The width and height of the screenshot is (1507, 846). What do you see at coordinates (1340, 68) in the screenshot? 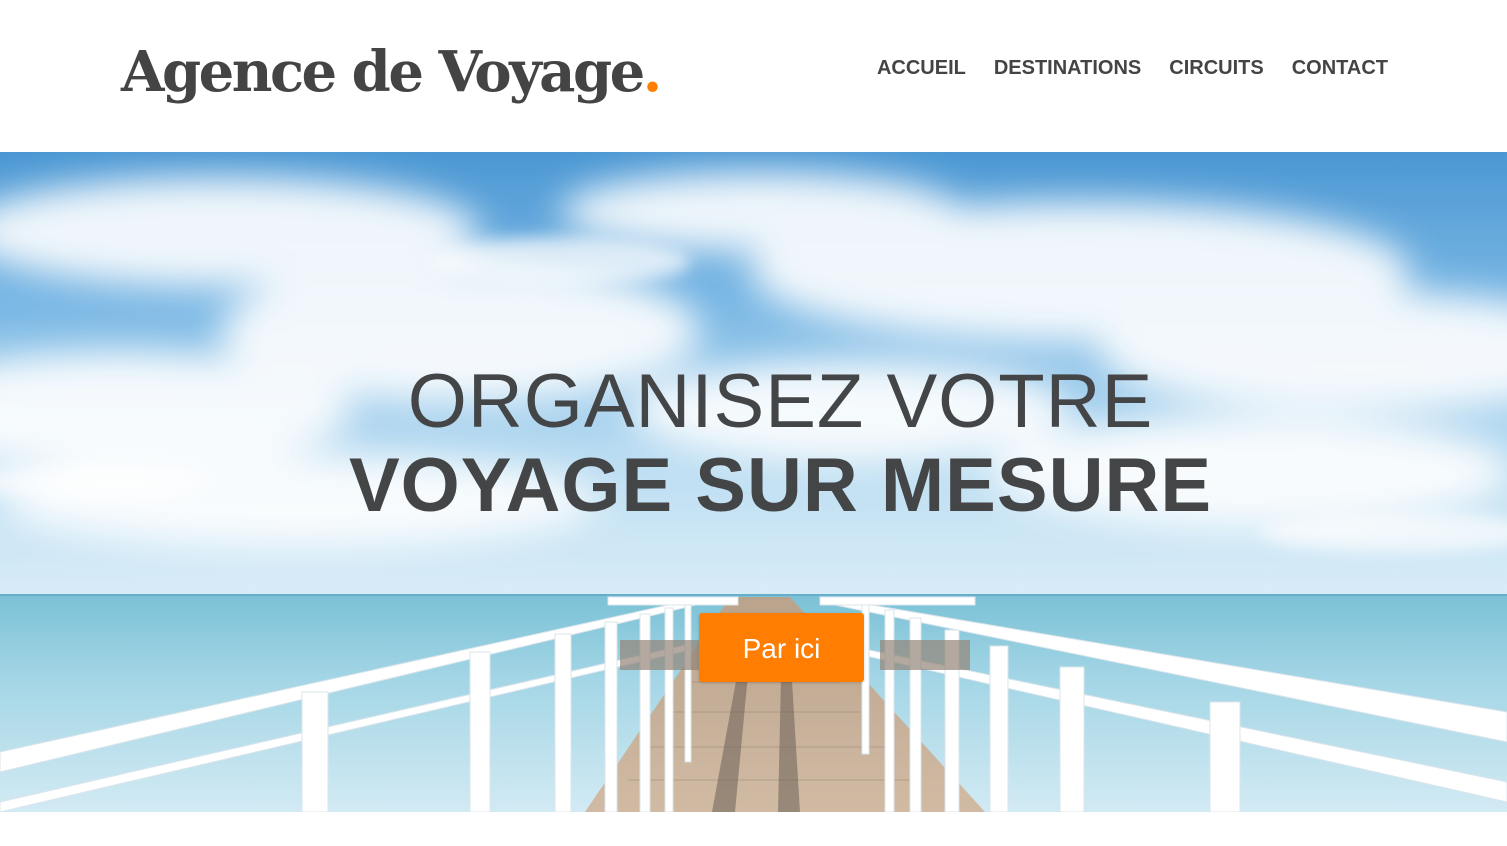
I see `nav-link-contact: CONTACT` at bounding box center [1340, 68].